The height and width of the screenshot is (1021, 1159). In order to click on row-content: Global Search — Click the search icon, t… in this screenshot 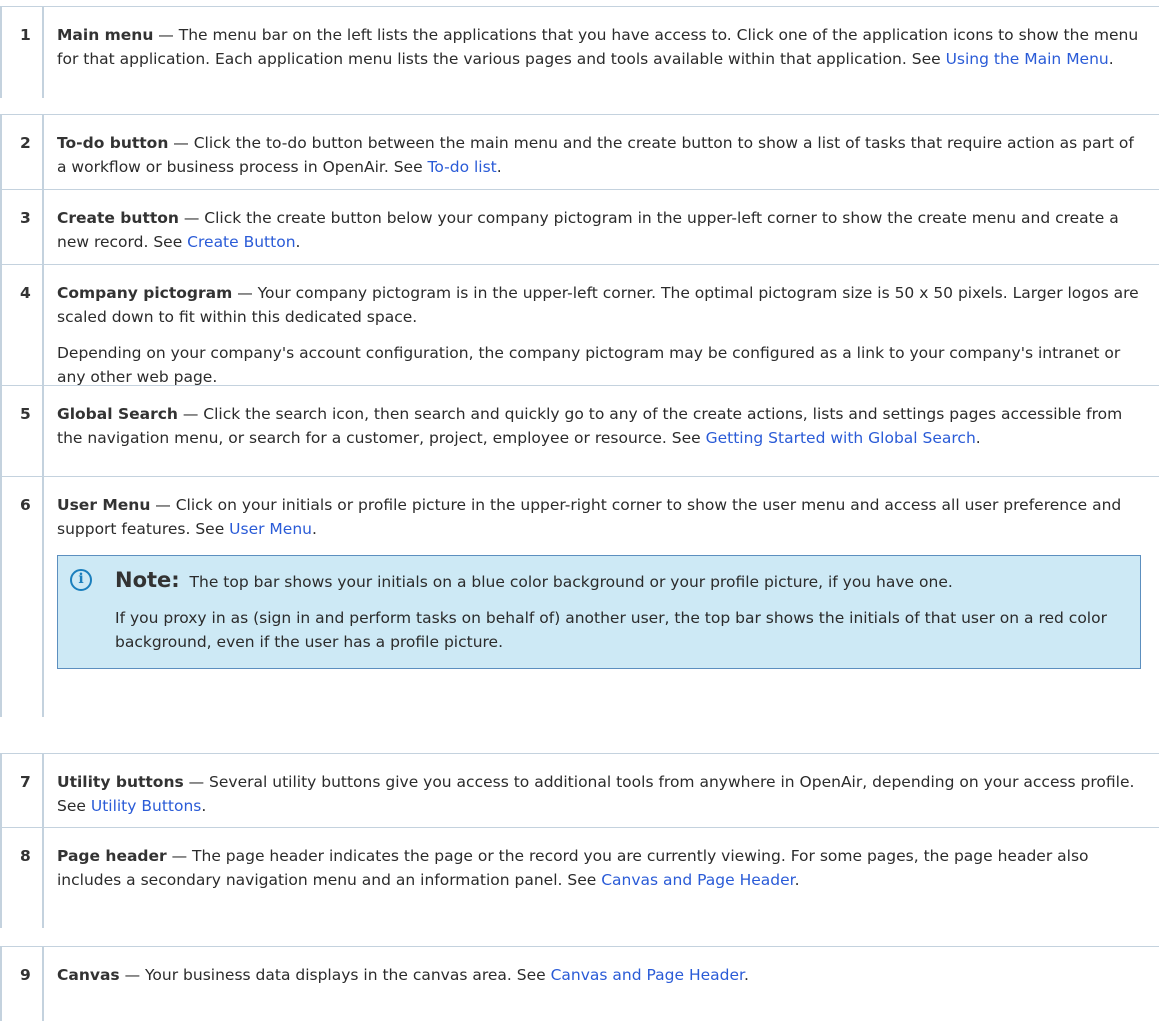, I will do `click(601, 426)`.